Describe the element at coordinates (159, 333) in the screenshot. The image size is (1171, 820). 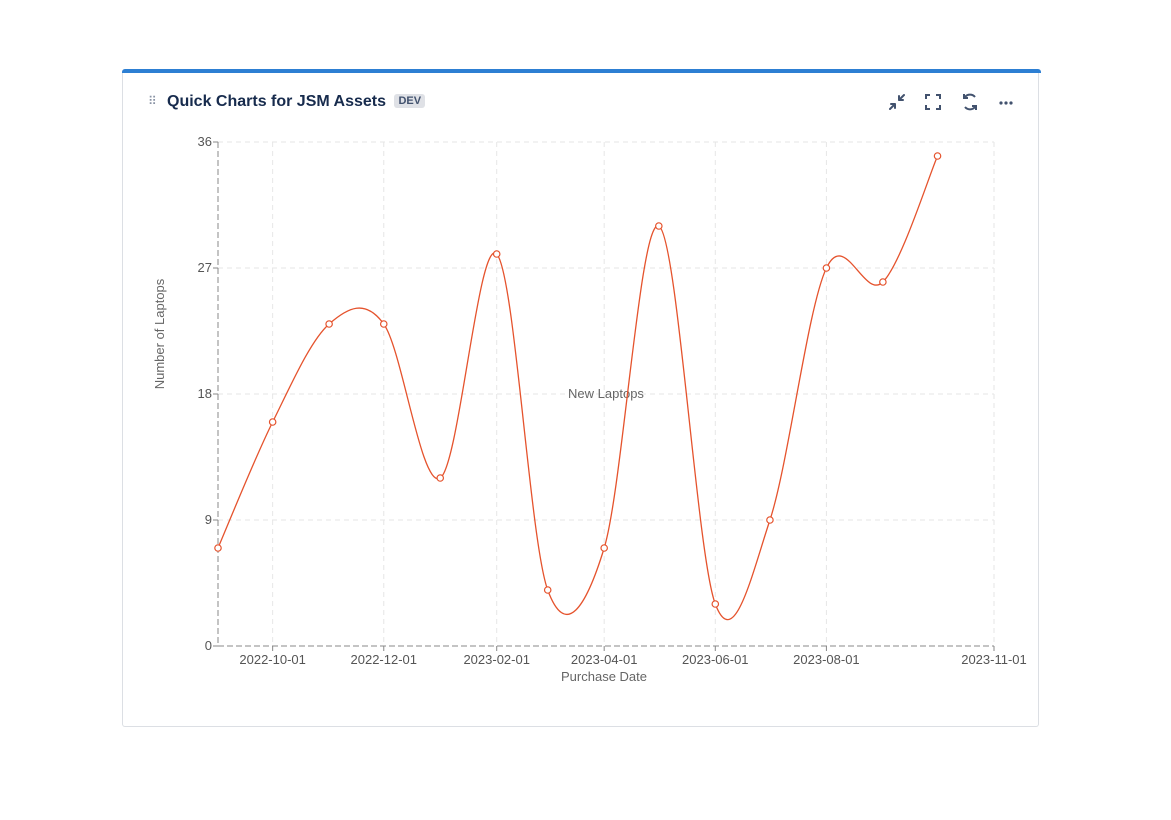
I see `y-axis-title: Number of Laptops` at that location.